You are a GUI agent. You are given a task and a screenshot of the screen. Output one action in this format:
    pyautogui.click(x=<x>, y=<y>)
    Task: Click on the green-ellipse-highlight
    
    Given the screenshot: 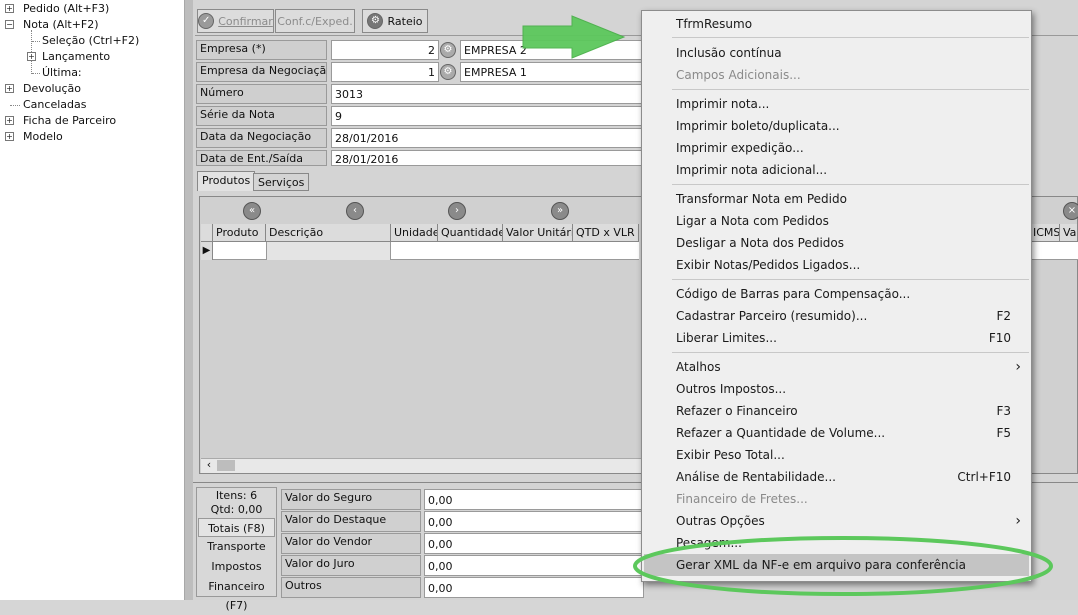 What is the action you would take?
    pyautogui.click(x=843, y=566)
    